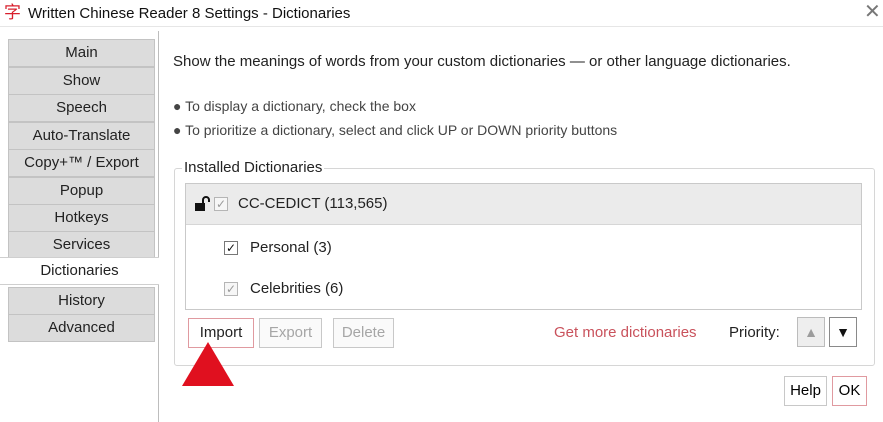  What do you see at coordinates (849, 391) in the screenshot?
I see `ok-button: OK` at bounding box center [849, 391].